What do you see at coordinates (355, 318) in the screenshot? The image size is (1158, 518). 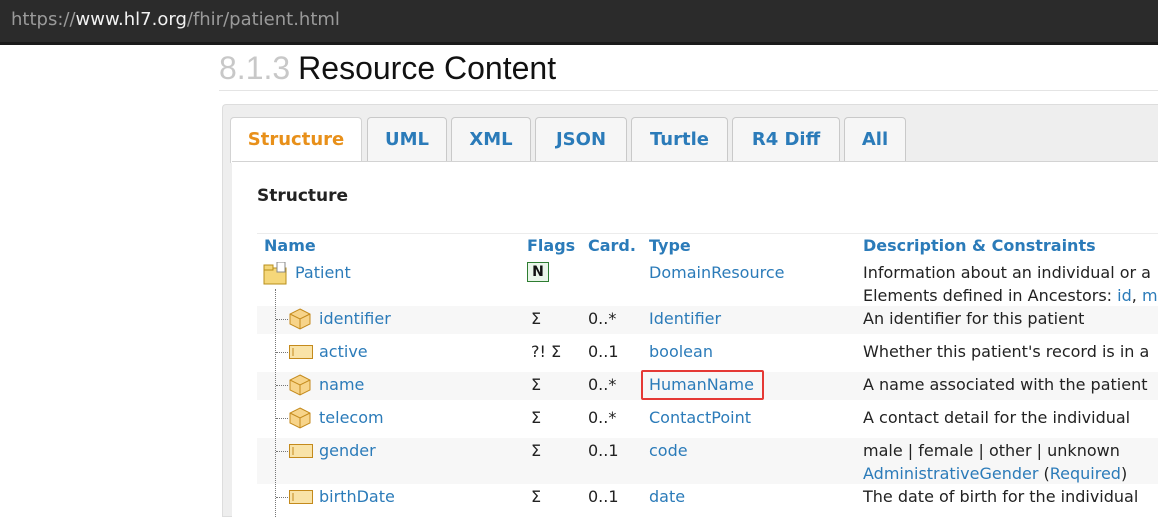 I see `element-name-identifier: identifier` at bounding box center [355, 318].